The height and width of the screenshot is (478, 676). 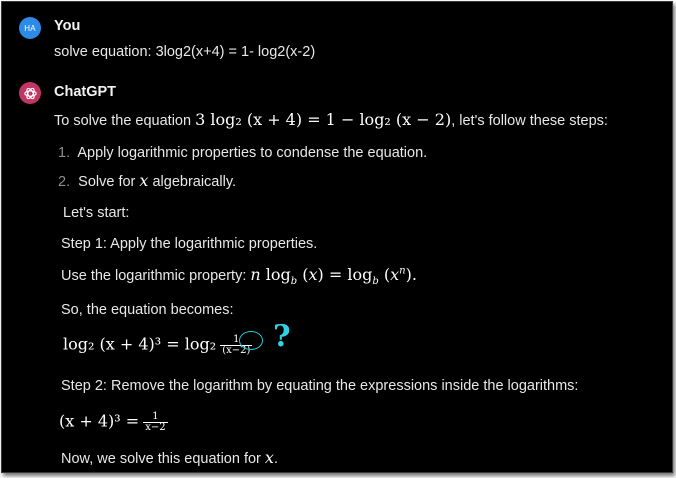 I want to click on becomes-text: So, the equation becomes:, so click(x=147, y=310).